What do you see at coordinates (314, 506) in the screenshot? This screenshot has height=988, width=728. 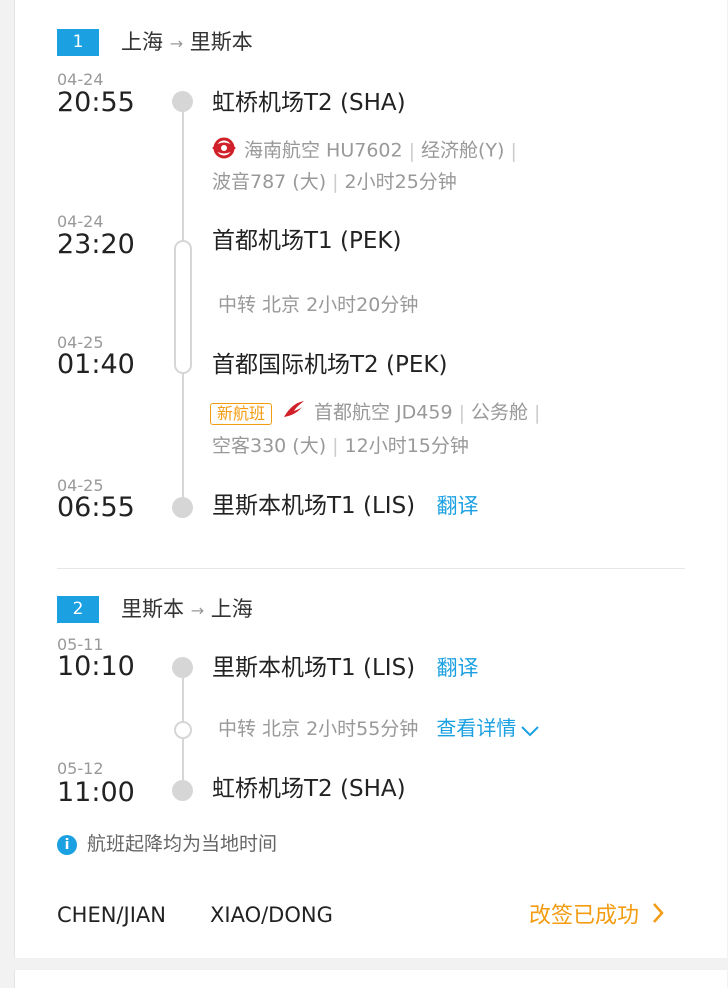 I see `arrival-airport-name: 里斯本机场T1 (LIS)` at bounding box center [314, 506].